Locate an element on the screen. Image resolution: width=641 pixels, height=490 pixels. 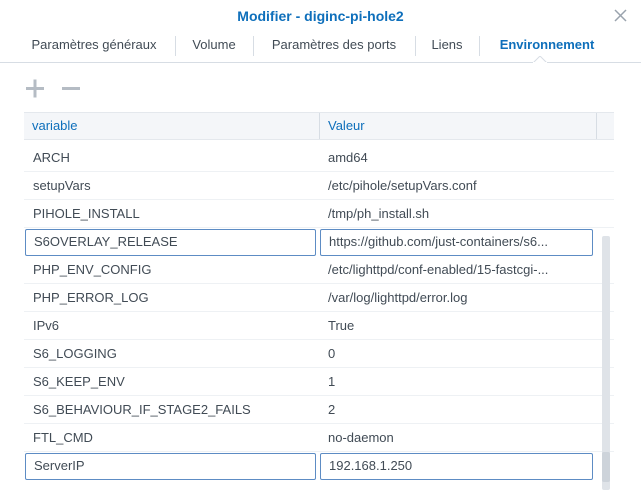
value-cell: 0 is located at coordinates (460, 354).